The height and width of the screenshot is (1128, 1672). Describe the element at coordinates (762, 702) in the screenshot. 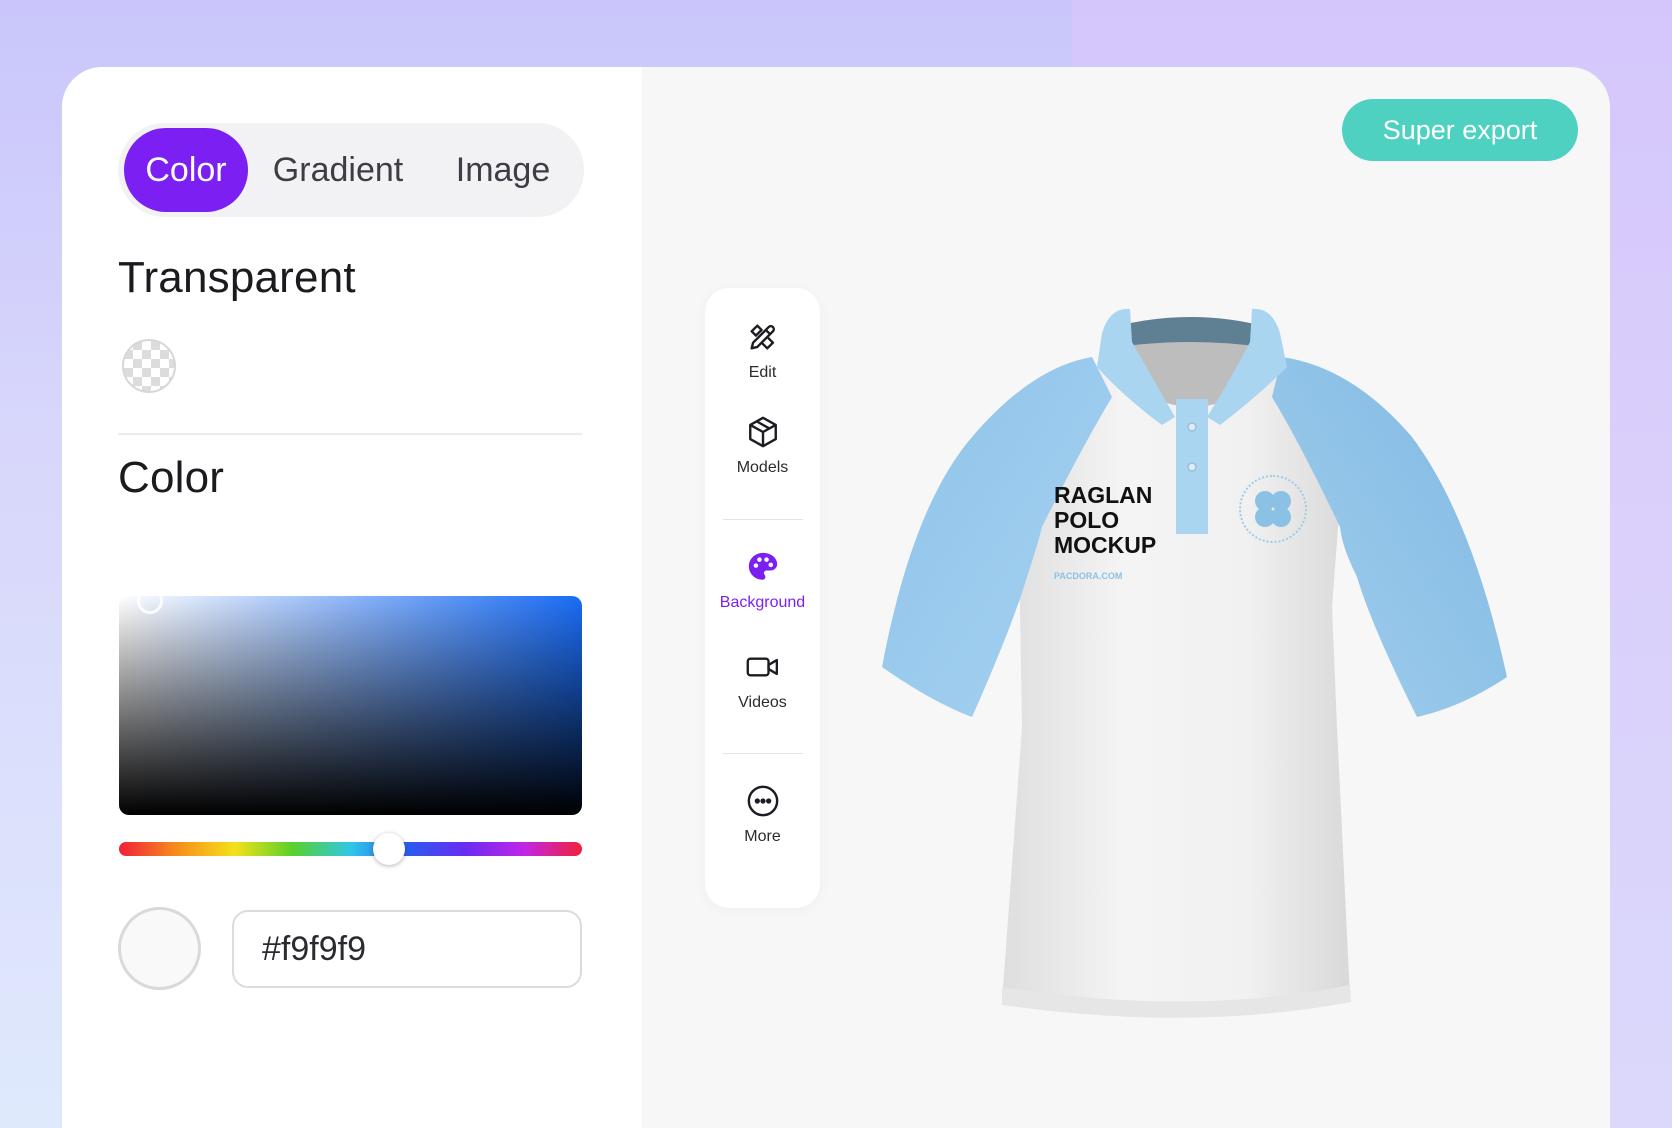

I see `toolbar-videos-label: Videos` at that location.